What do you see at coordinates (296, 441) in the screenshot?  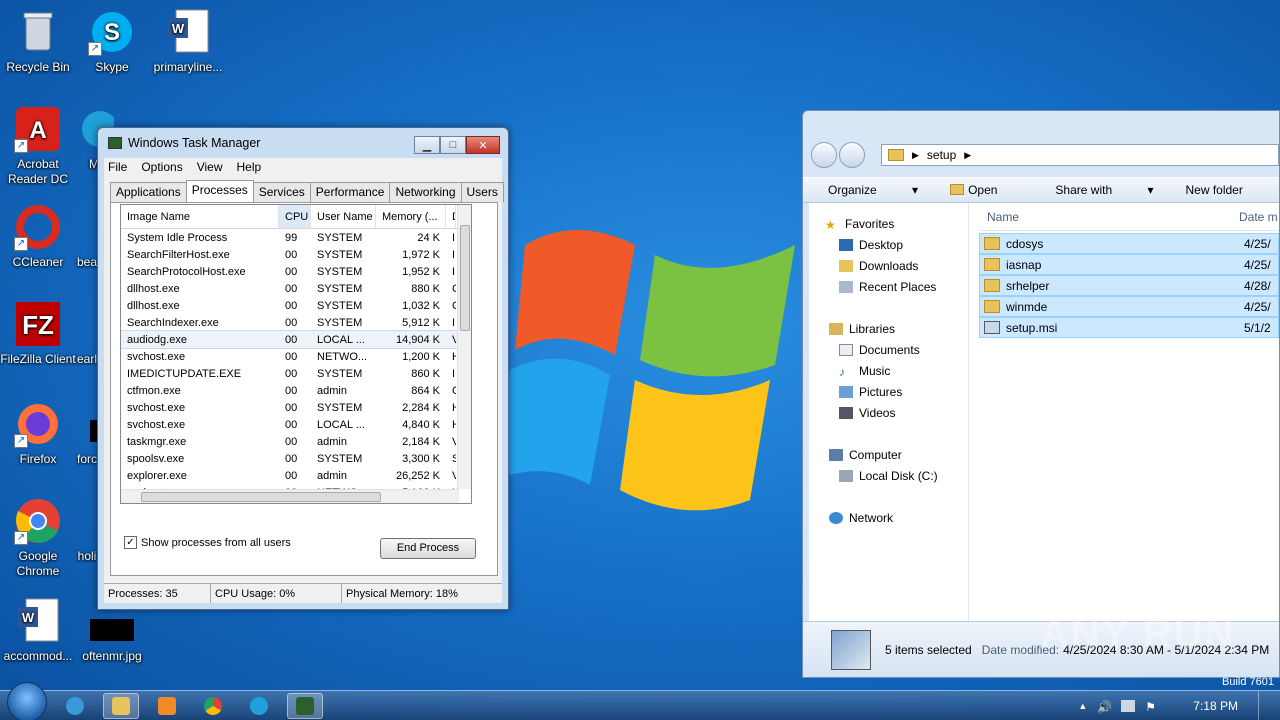 I see `process-row: taskmgr.exe 00 admin 2,184 K V` at bounding box center [296, 441].